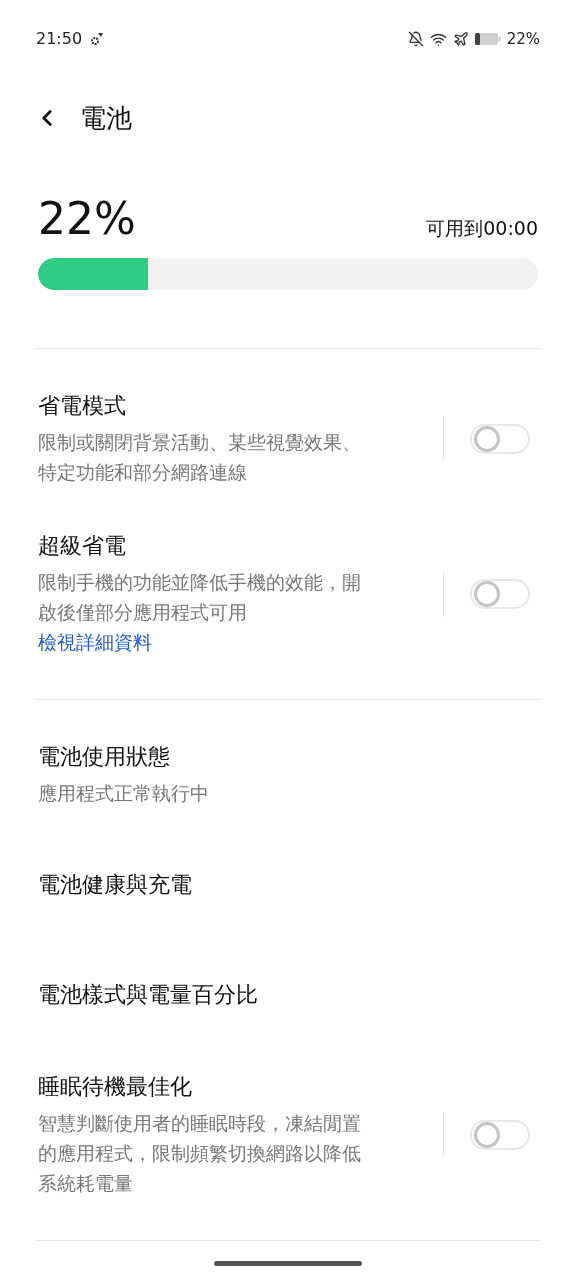 Image resolution: width=576 pixels, height=1280 pixels. What do you see at coordinates (487, 39) in the screenshot?
I see `battery-icon` at bounding box center [487, 39].